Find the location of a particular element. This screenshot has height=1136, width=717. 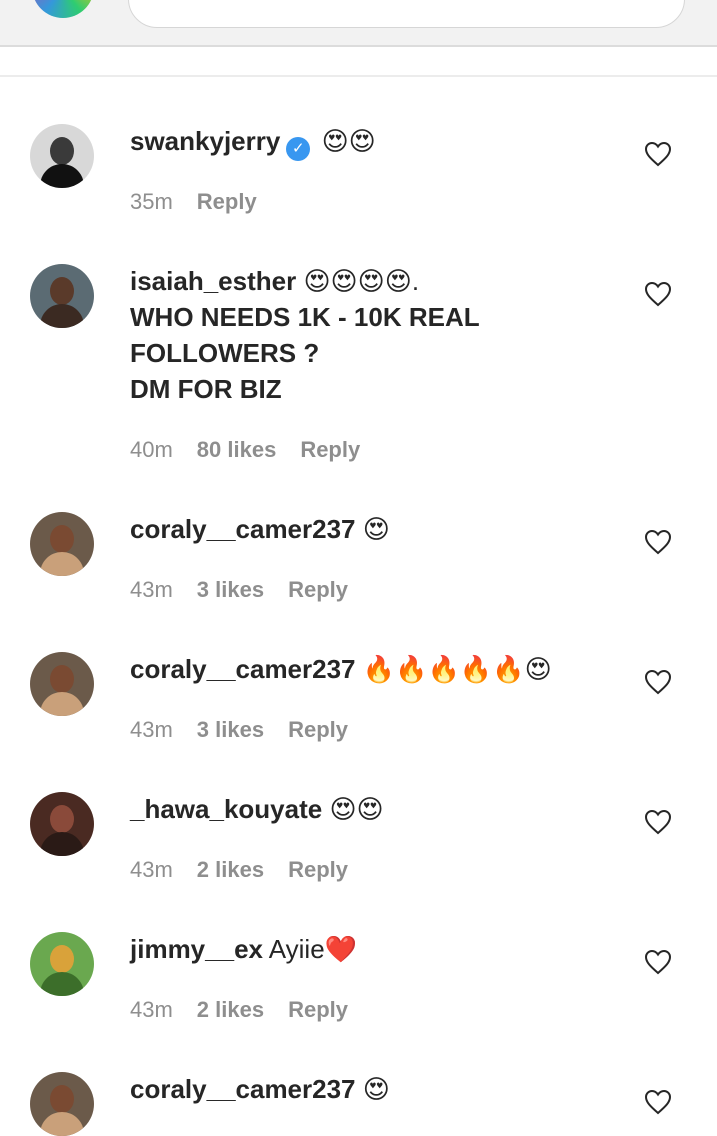

comment-time: 40m is located at coordinates (151, 449).